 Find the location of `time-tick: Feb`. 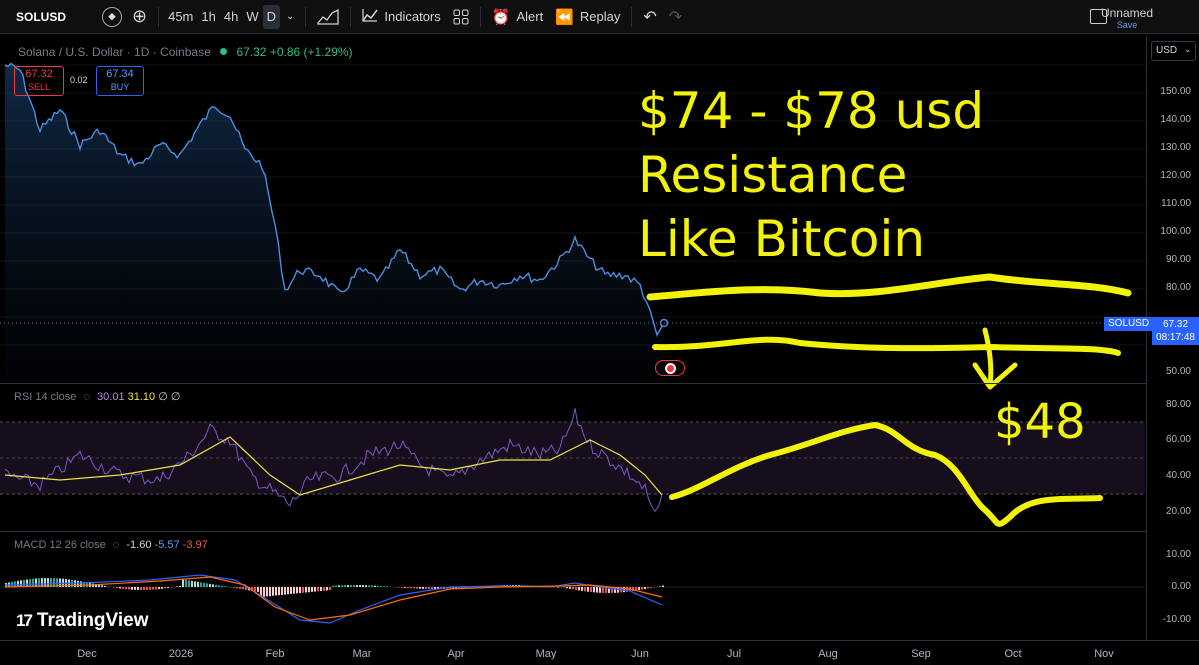

time-tick: Feb is located at coordinates (275, 654).